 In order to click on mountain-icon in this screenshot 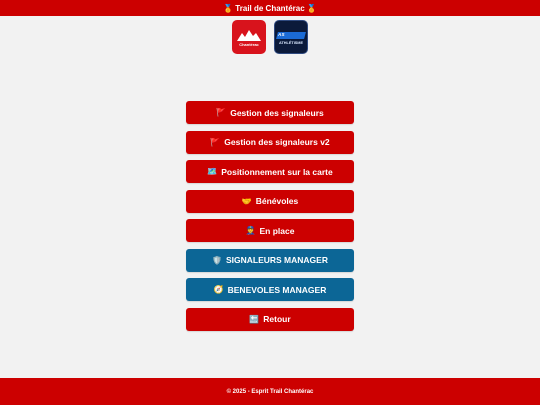, I will do `click(249, 35)`.